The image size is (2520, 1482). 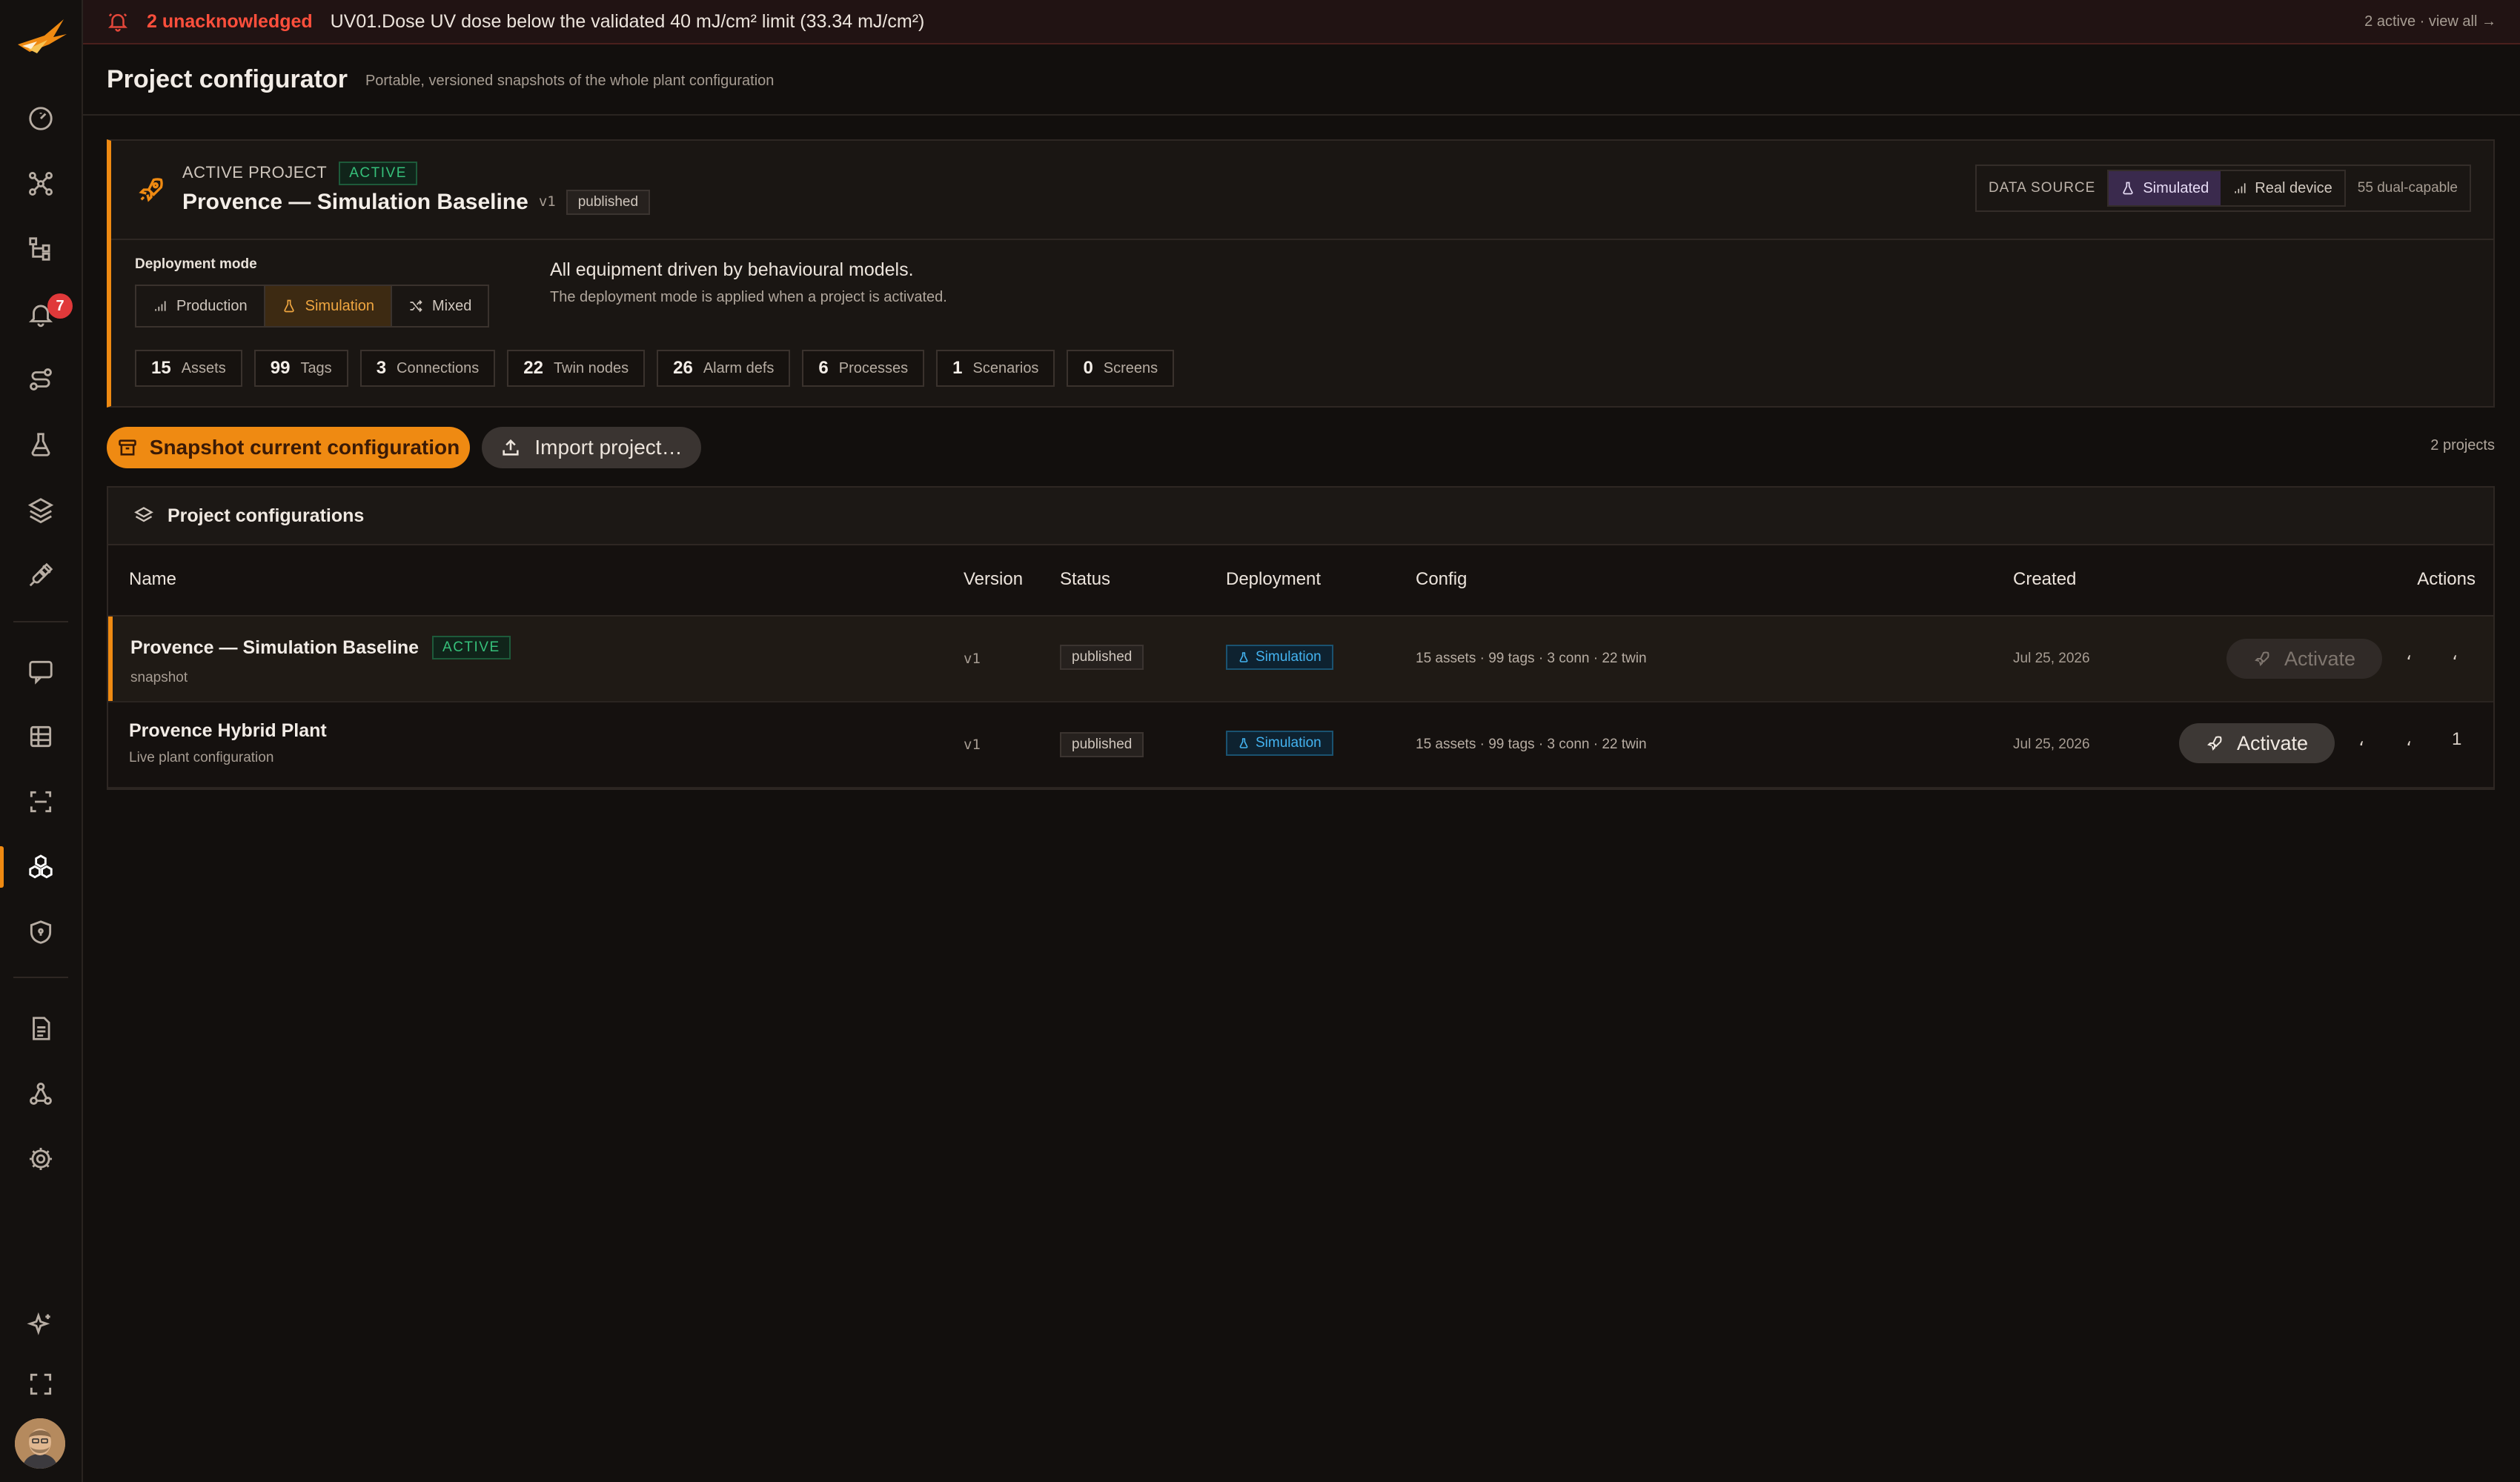 I want to click on projects-count: 2 projects, so click(x=2463, y=445).